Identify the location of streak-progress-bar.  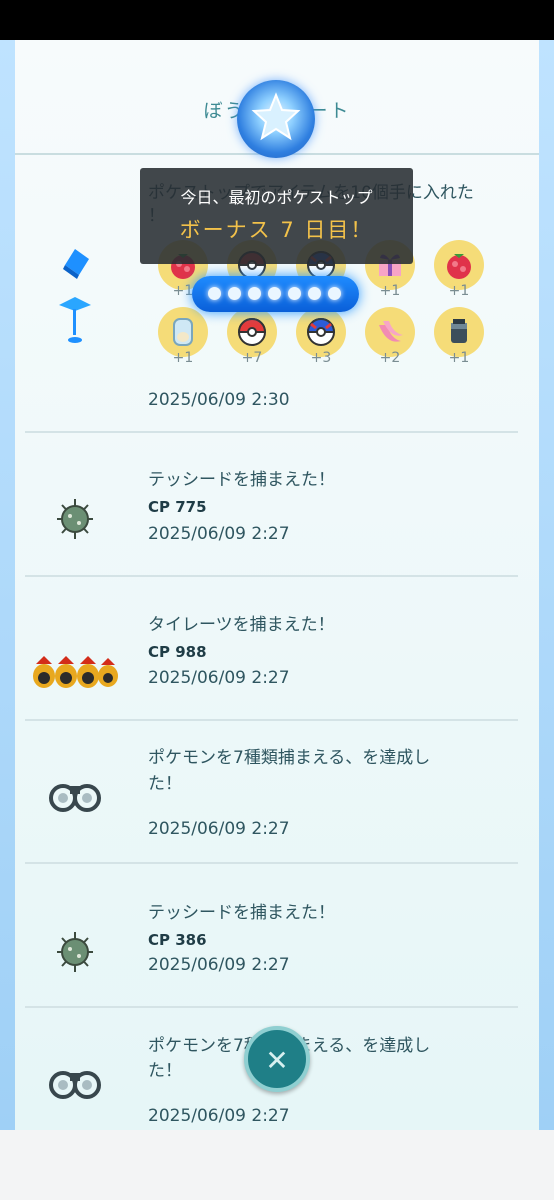
(275, 294).